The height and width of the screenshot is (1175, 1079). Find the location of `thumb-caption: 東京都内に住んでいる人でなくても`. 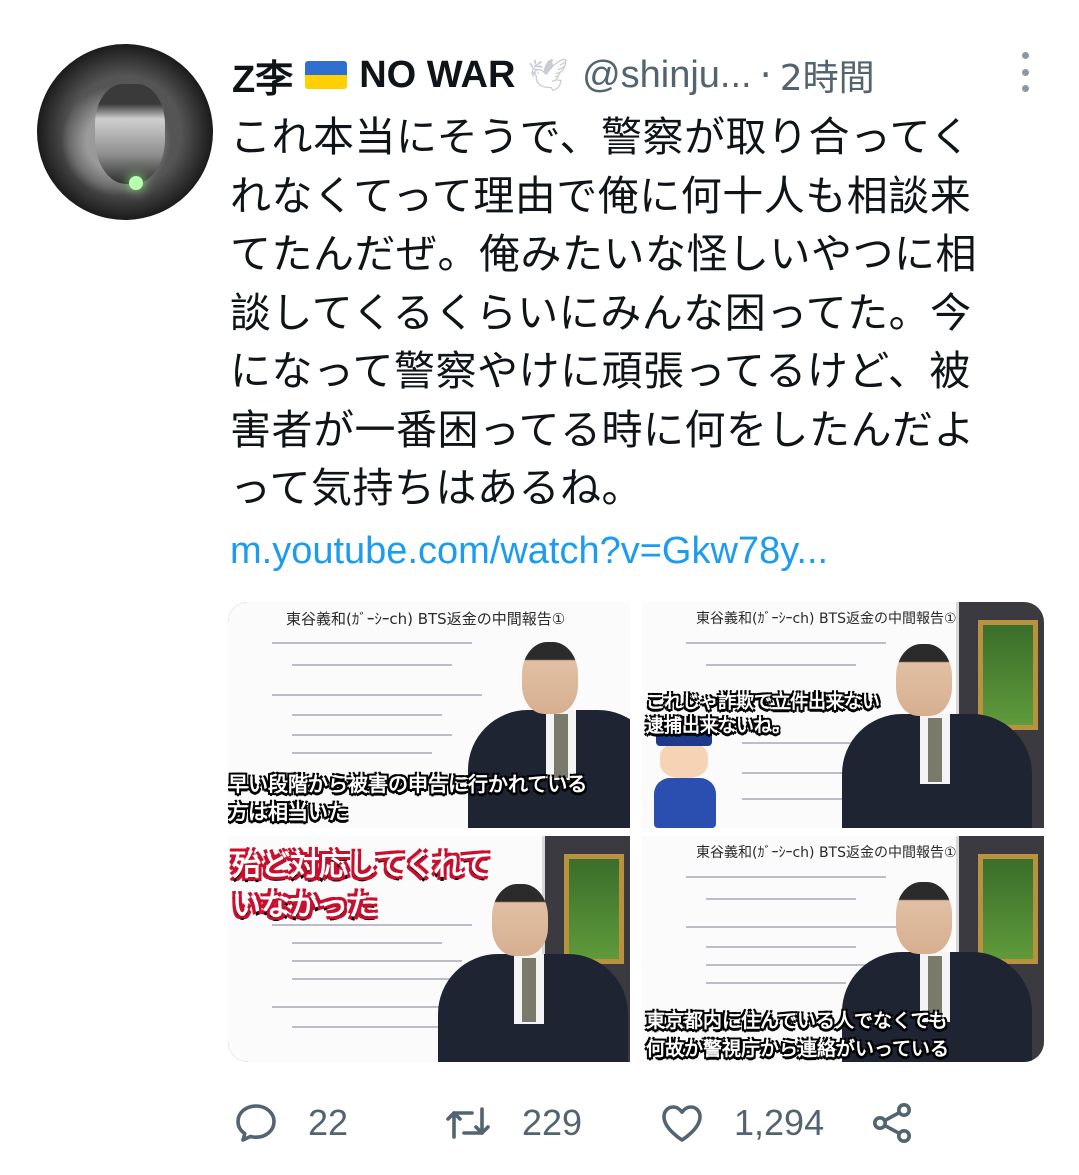

thumb-caption: 東京都内に住んでいる人でなくても is located at coordinates (797, 1021).